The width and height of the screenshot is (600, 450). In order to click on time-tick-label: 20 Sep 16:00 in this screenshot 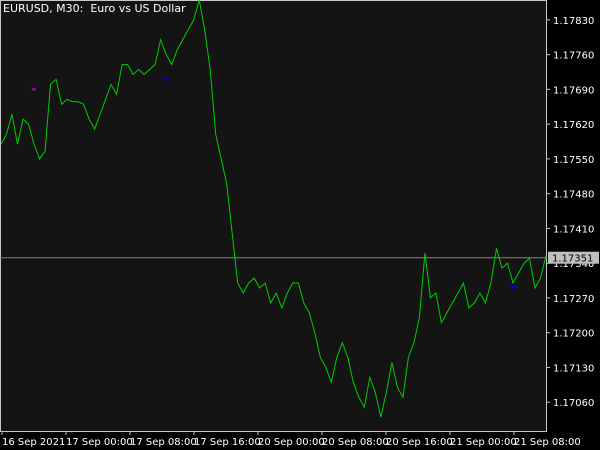, I will do `click(419, 442)`.